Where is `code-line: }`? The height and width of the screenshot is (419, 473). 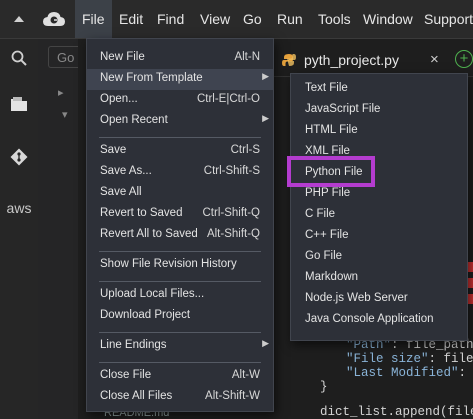
code-line: } is located at coordinates (324, 387).